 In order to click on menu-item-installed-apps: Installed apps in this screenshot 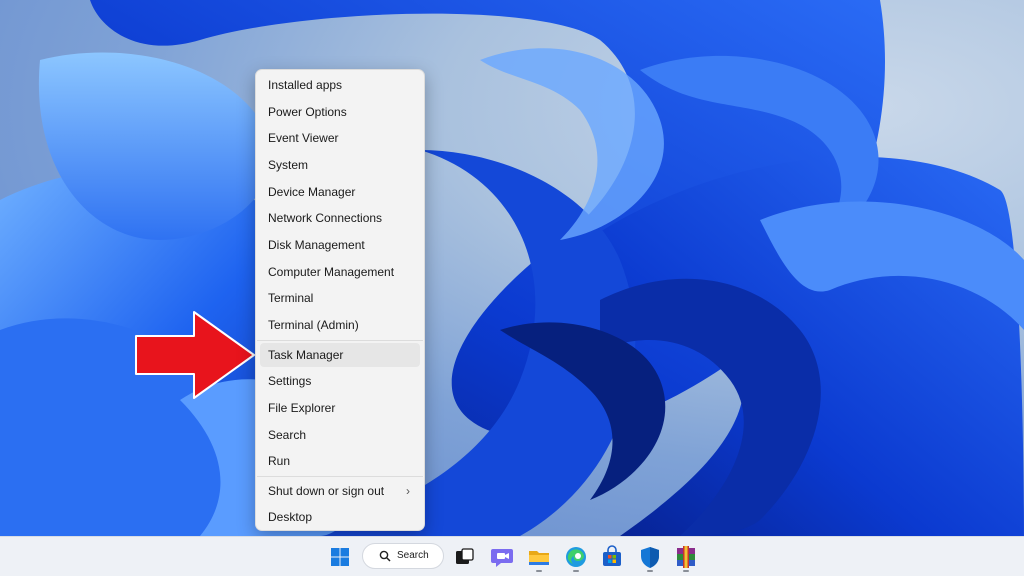, I will do `click(340, 85)`.